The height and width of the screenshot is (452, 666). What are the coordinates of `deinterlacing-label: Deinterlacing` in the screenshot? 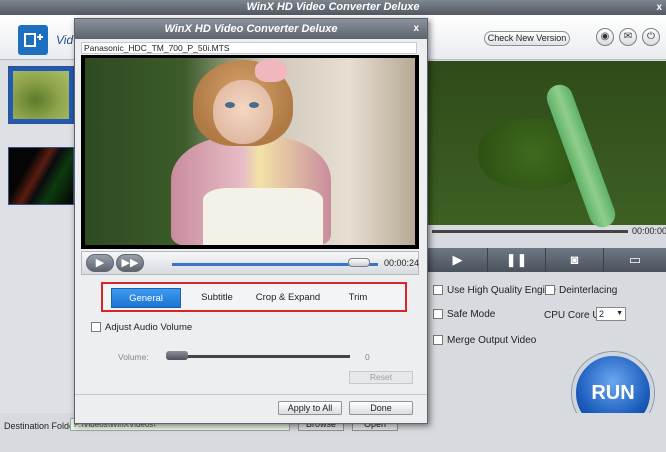 It's located at (588, 290).